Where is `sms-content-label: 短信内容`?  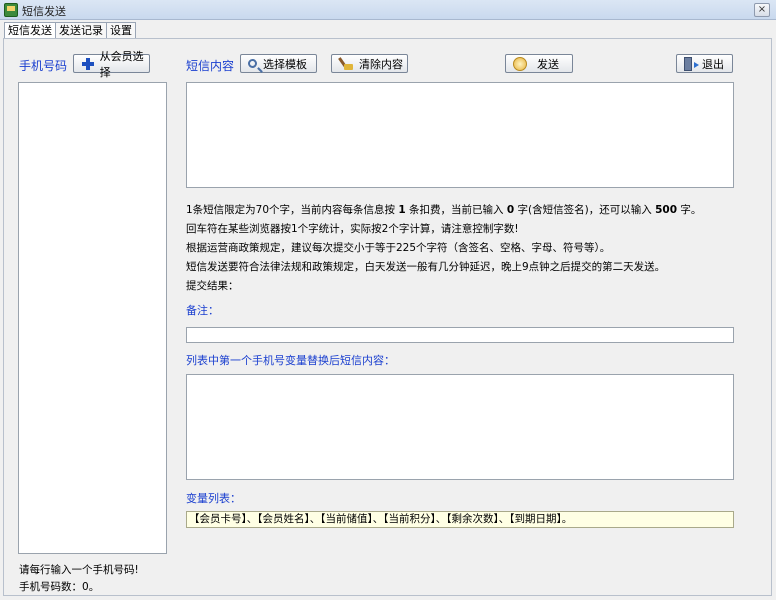 sms-content-label: 短信内容 is located at coordinates (210, 66).